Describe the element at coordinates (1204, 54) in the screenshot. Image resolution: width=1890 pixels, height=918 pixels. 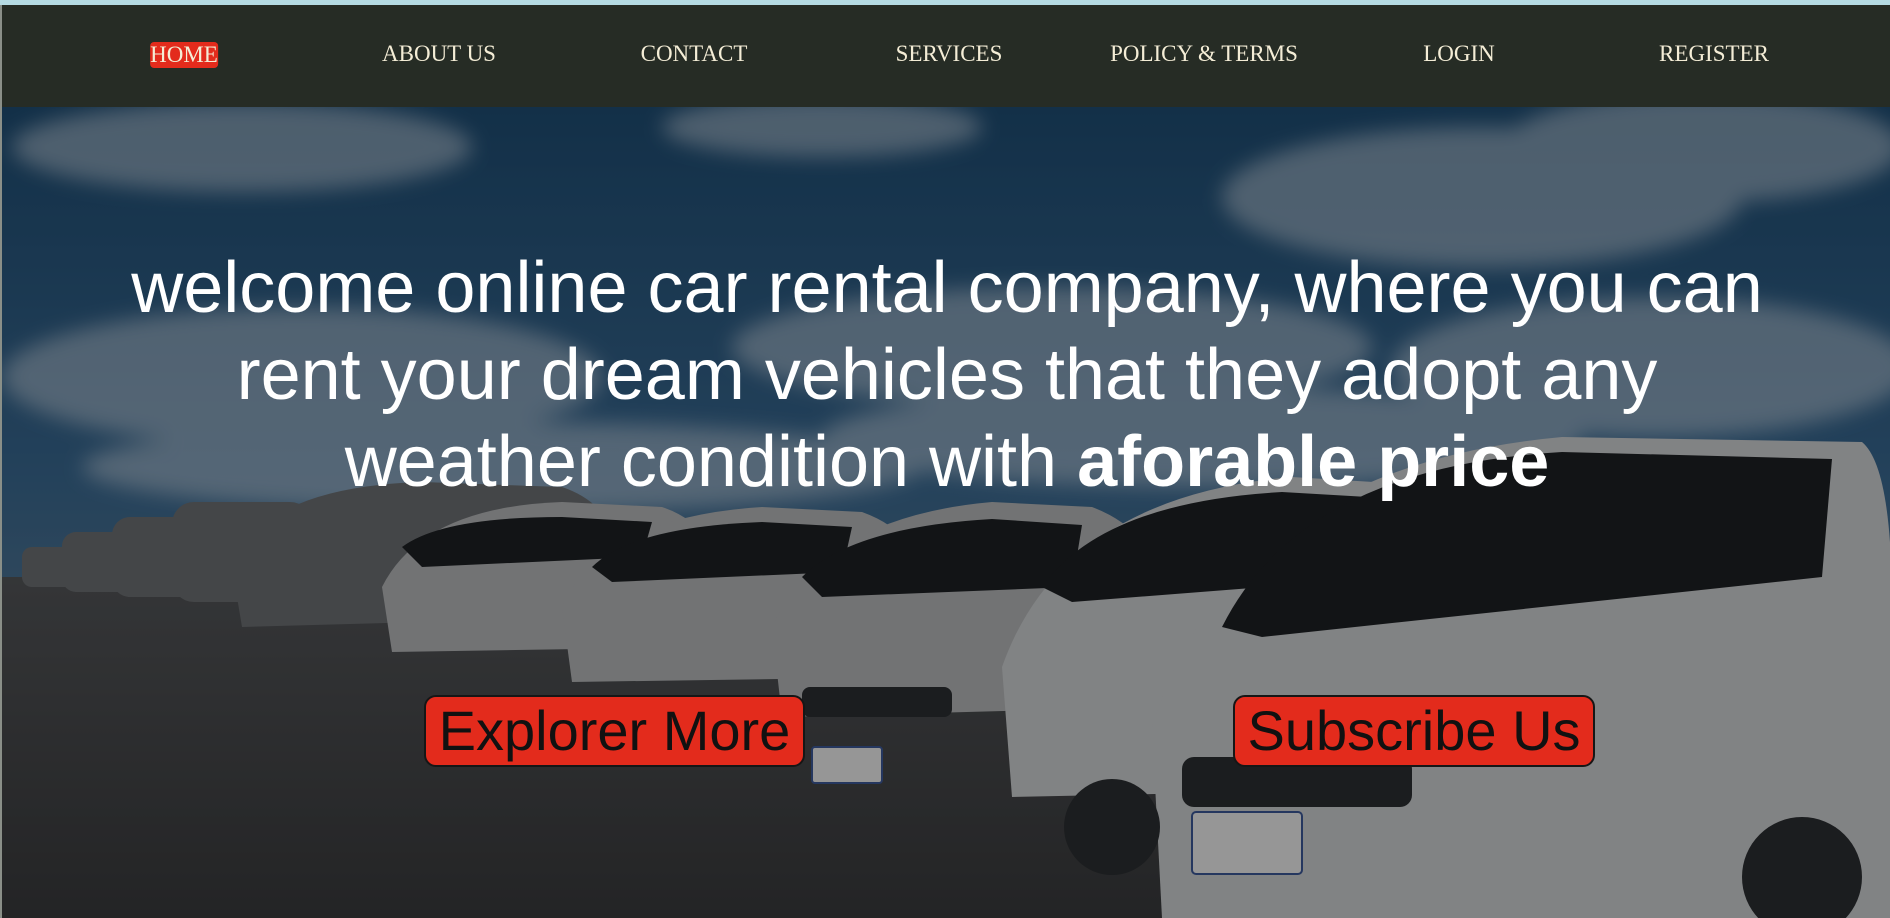
I see `nav-policy-terms: POLICY & TERMS` at that location.